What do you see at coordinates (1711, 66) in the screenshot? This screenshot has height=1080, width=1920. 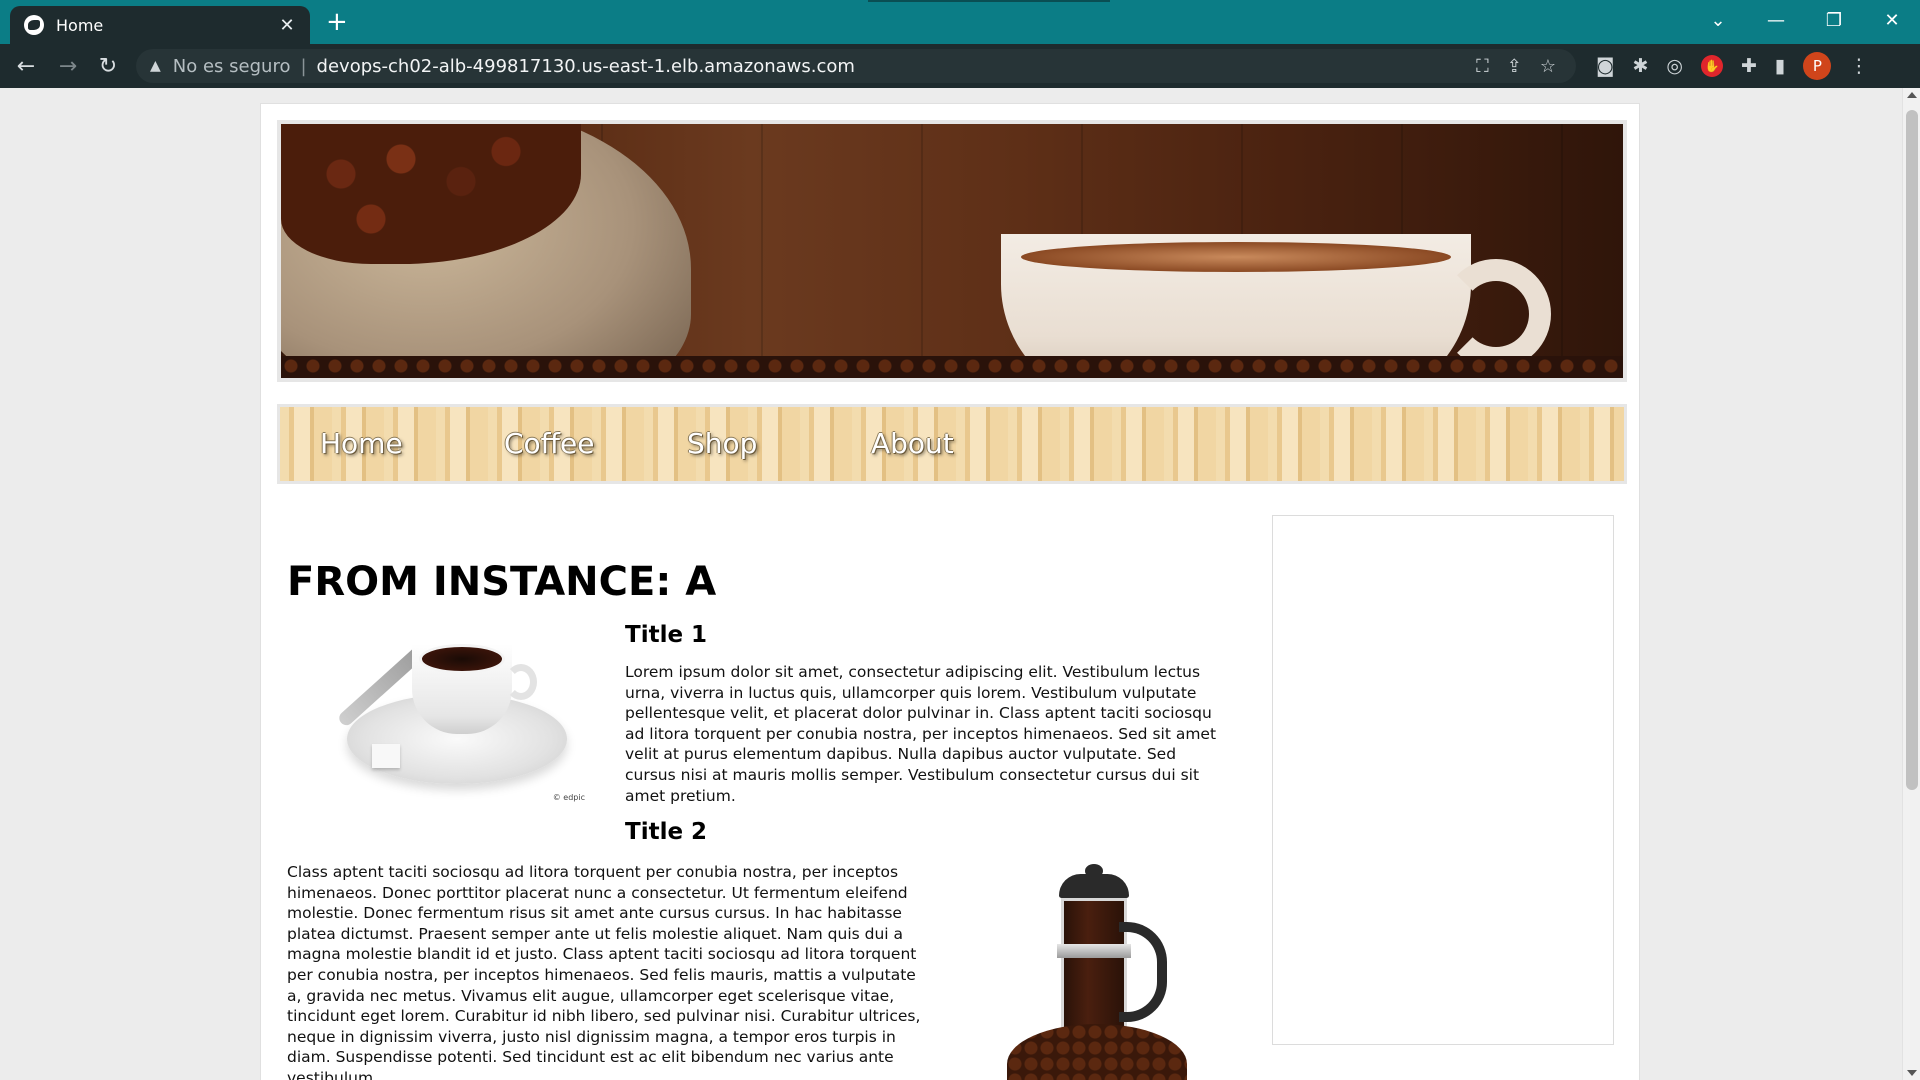 I see `hand-extension-icon: ✋` at bounding box center [1711, 66].